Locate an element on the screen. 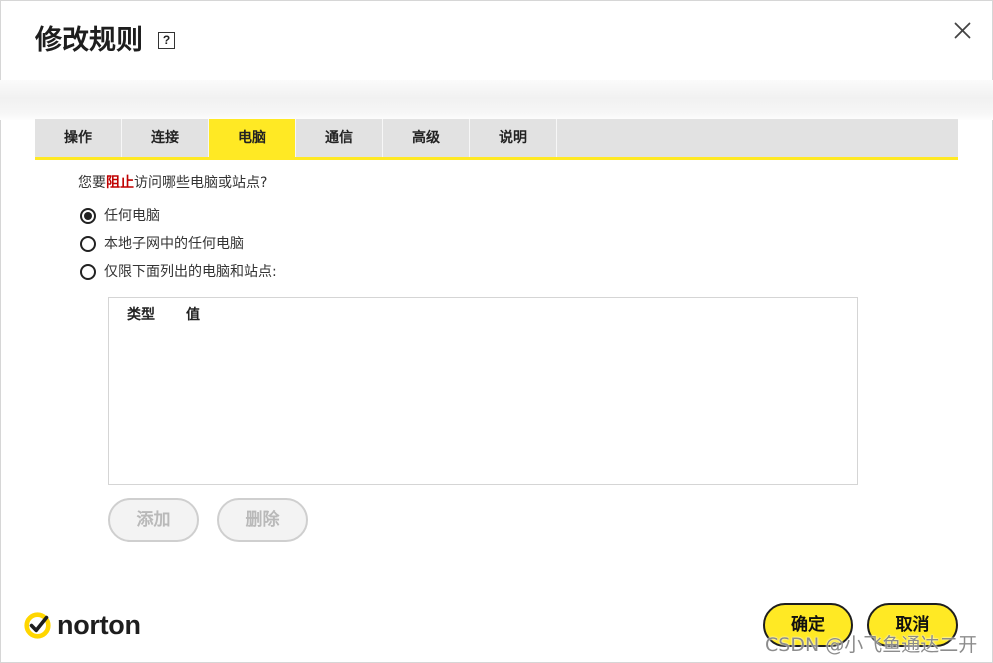  question-prefix: 您要 is located at coordinates (92, 183).